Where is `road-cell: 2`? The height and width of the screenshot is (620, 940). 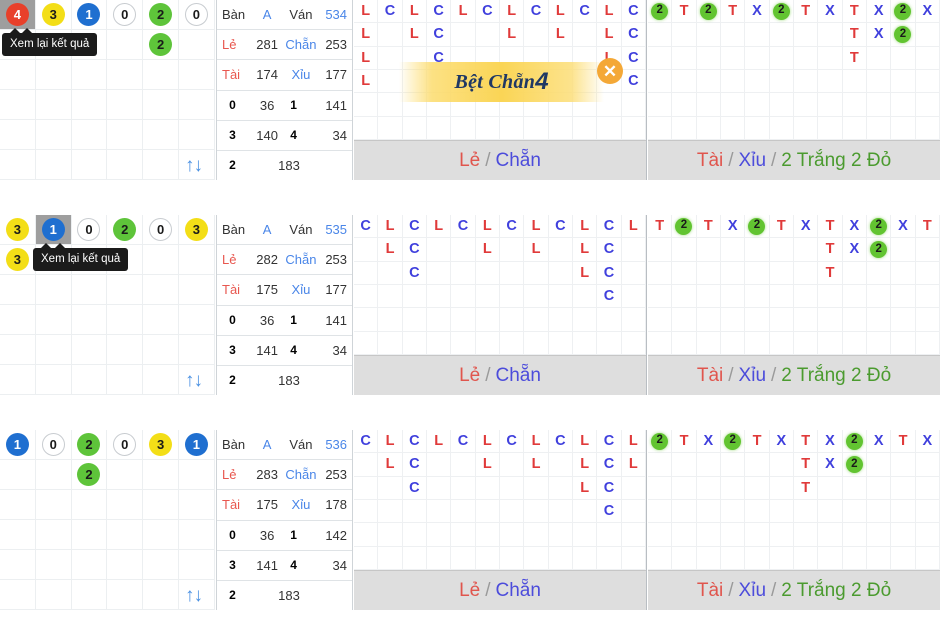
road-cell: 2 is located at coordinates (660, 12).